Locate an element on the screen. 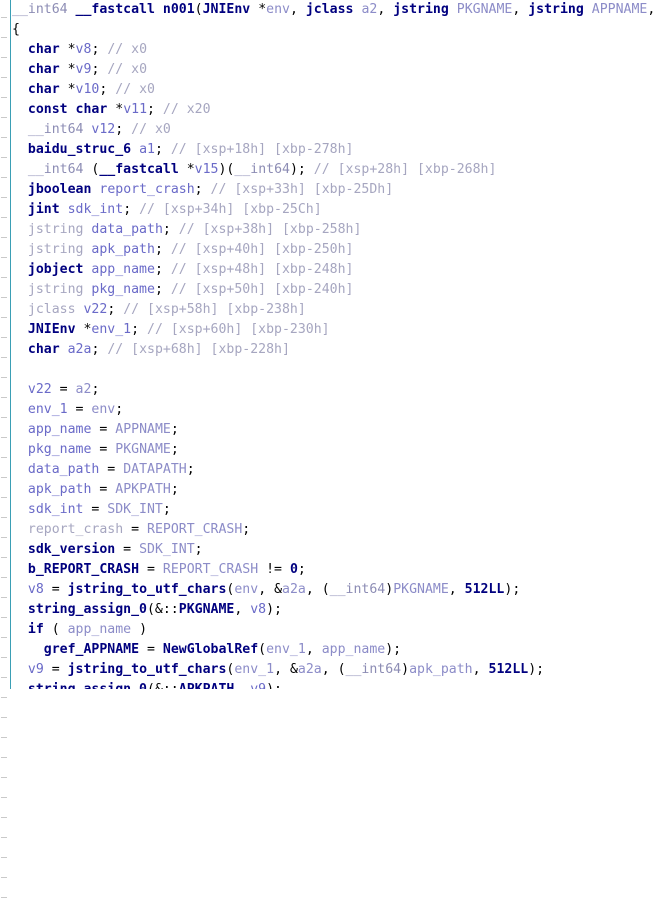  function-token: jstring_to_utf_chars is located at coordinates (147, 669).